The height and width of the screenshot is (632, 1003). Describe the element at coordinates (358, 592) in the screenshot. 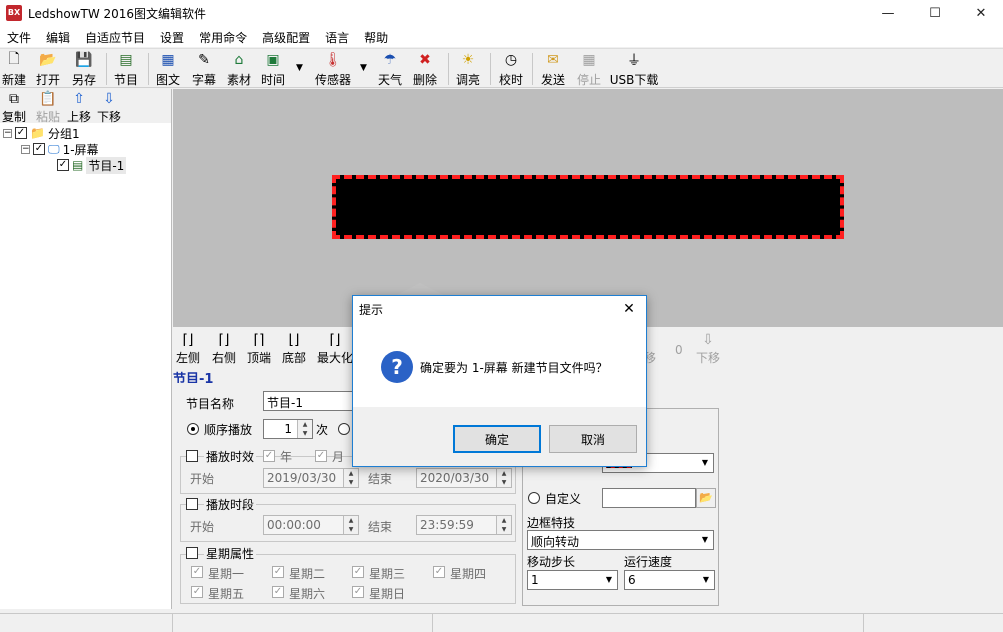

I see `sunday-checkbox: ✓` at that location.